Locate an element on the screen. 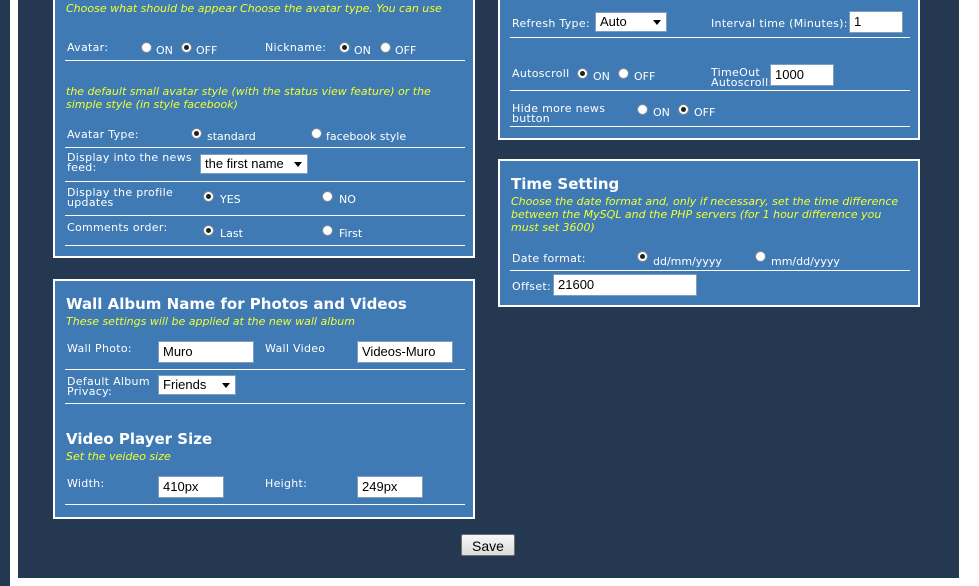 This screenshot has width=979, height=586. autoscroll-off-label: OFF is located at coordinates (645, 76).